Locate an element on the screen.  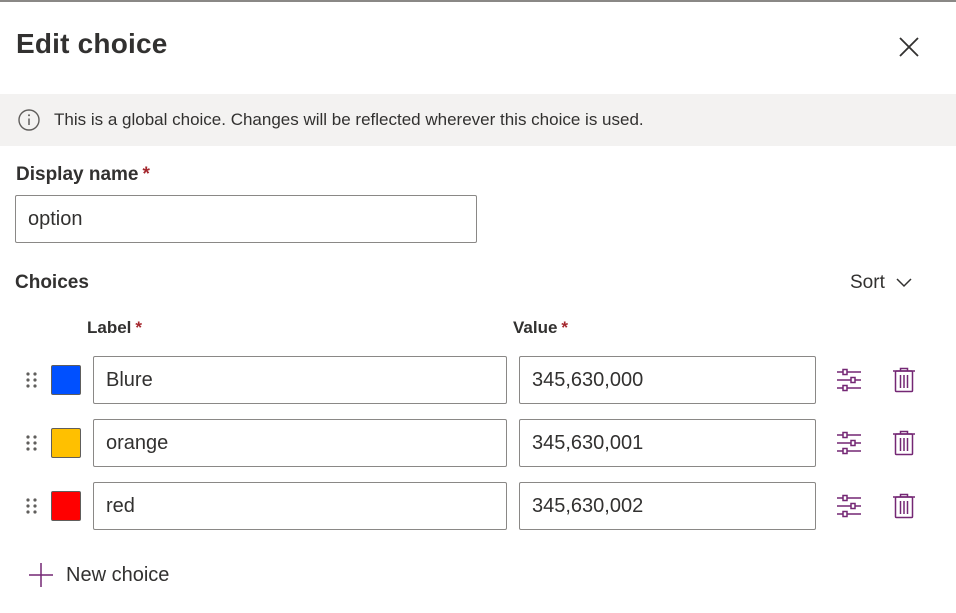
label-column-header: Label * is located at coordinates (114, 328).